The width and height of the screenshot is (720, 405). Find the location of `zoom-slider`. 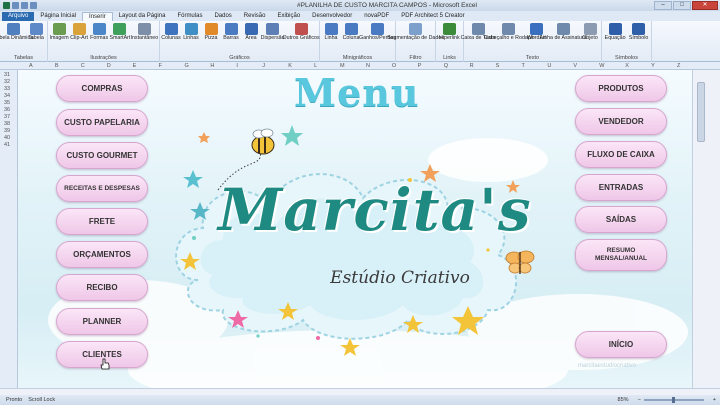

zoom-slider is located at coordinates (673, 400).